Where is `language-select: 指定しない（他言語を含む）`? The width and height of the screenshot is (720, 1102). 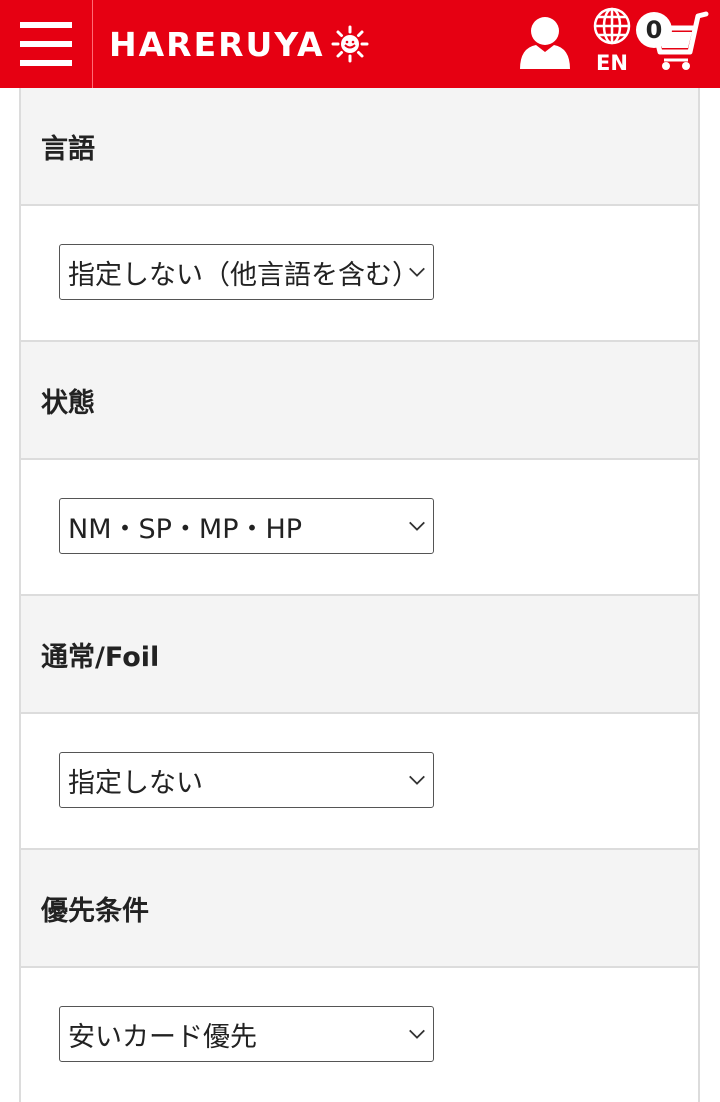
language-select: 指定しない（他言語を含む） is located at coordinates (246, 272).